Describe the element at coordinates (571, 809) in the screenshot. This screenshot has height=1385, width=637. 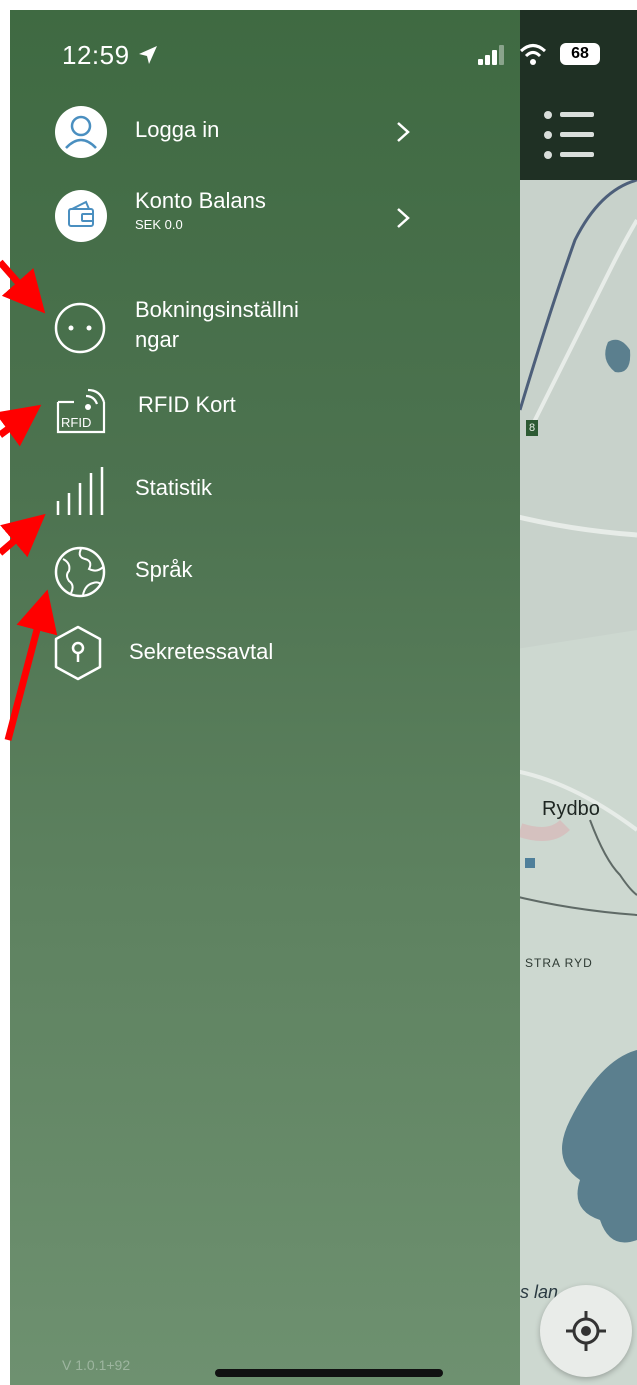
I see `town-label: Rydbo` at that location.